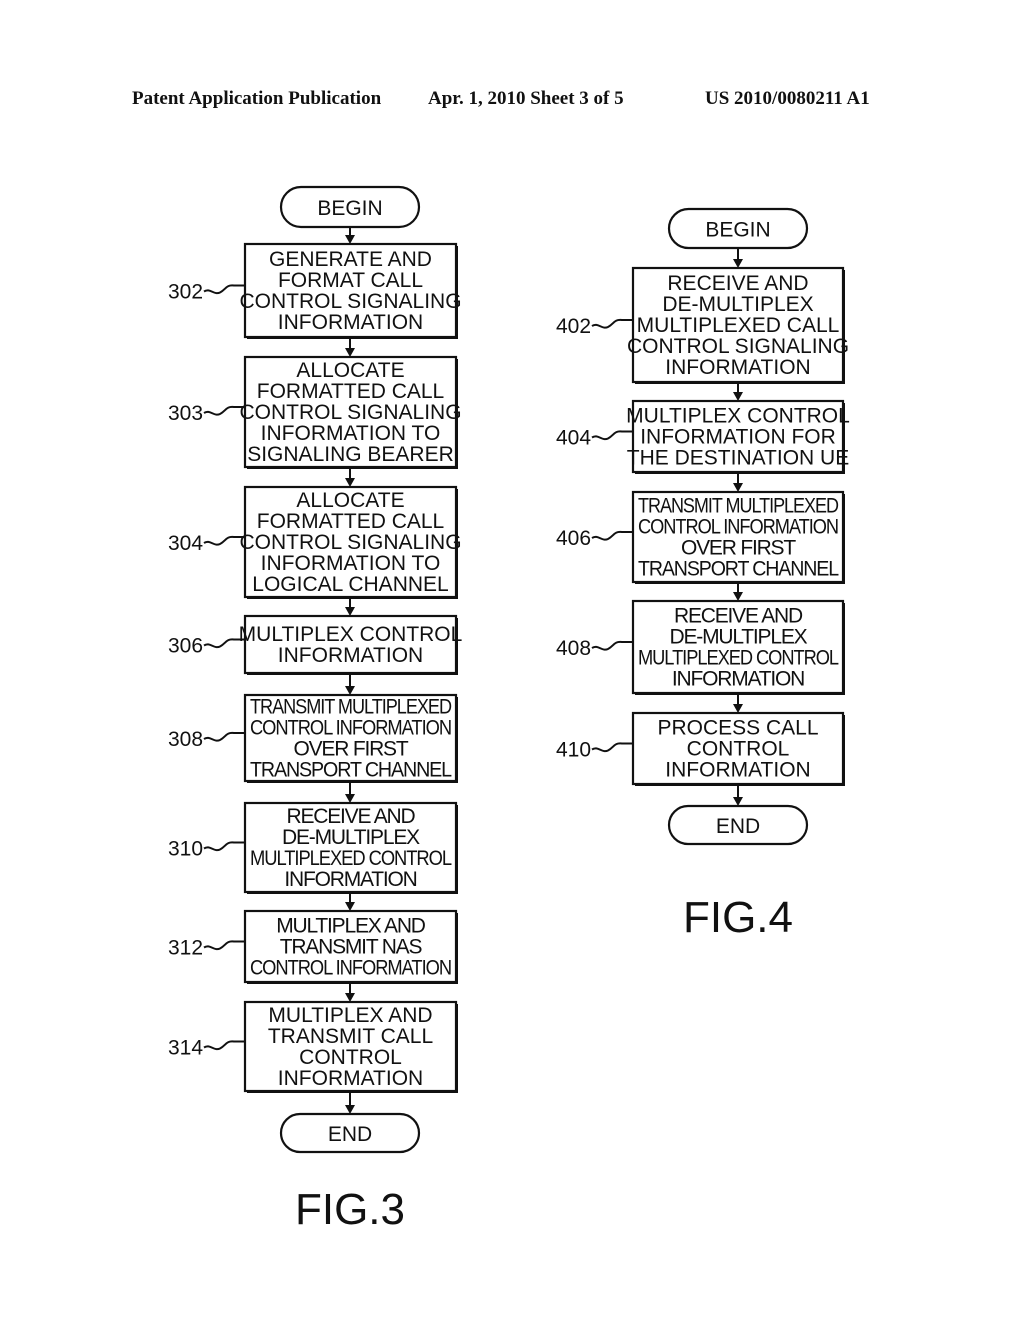 This screenshot has width=1024, height=1320. I want to click on step-text-line: TRANSMIT CALL, so click(350, 1036).